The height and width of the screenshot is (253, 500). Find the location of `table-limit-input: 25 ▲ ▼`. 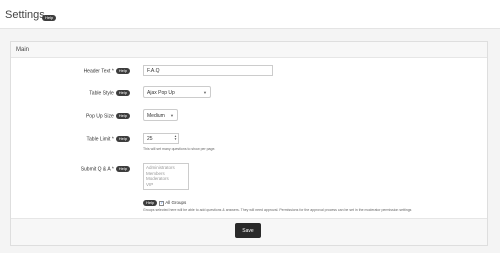

table-limit-input: 25 ▲ ▼ is located at coordinates (161, 138).